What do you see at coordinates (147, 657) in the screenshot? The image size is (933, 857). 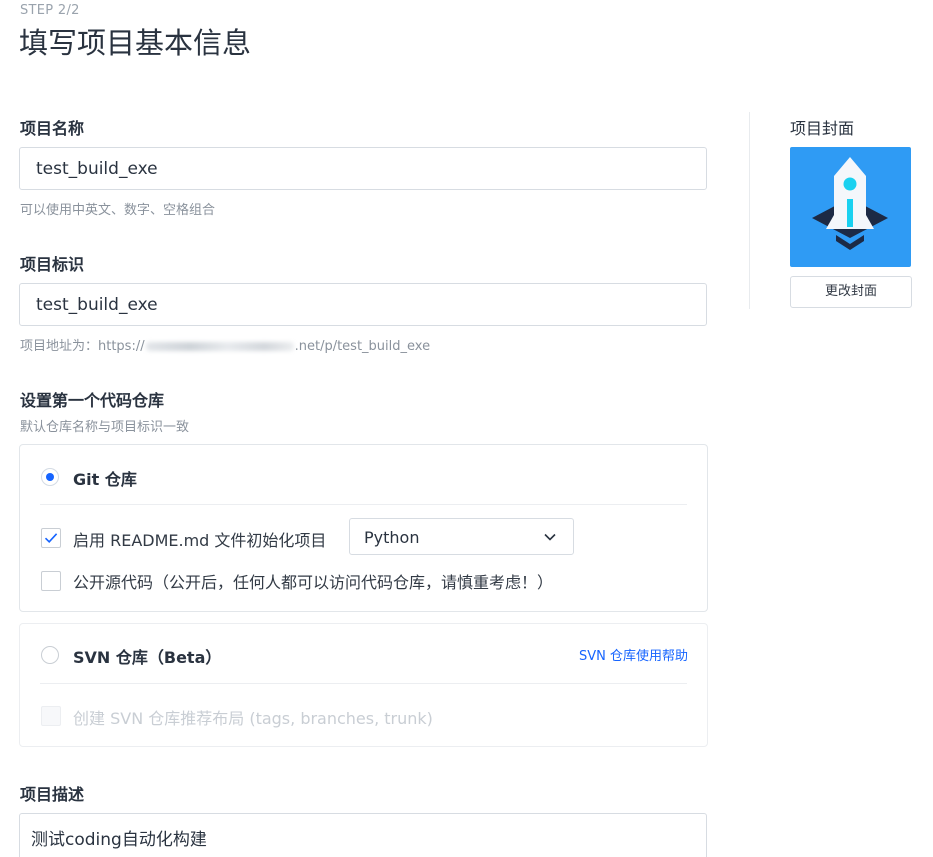 I see `svn-repo-title: SVN 仓库（Beta）` at bounding box center [147, 657].